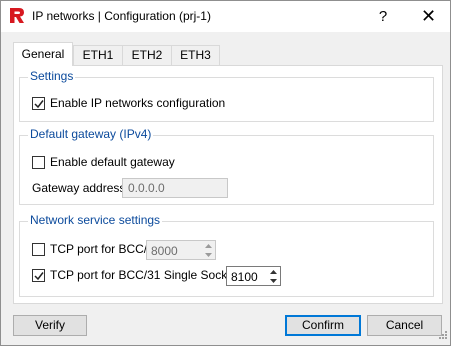 This screenshot has height=347, width=452. Describe the element at coordinates (95, 220) in the screenshot. I see `network-group-title: Network service settings` at that location.